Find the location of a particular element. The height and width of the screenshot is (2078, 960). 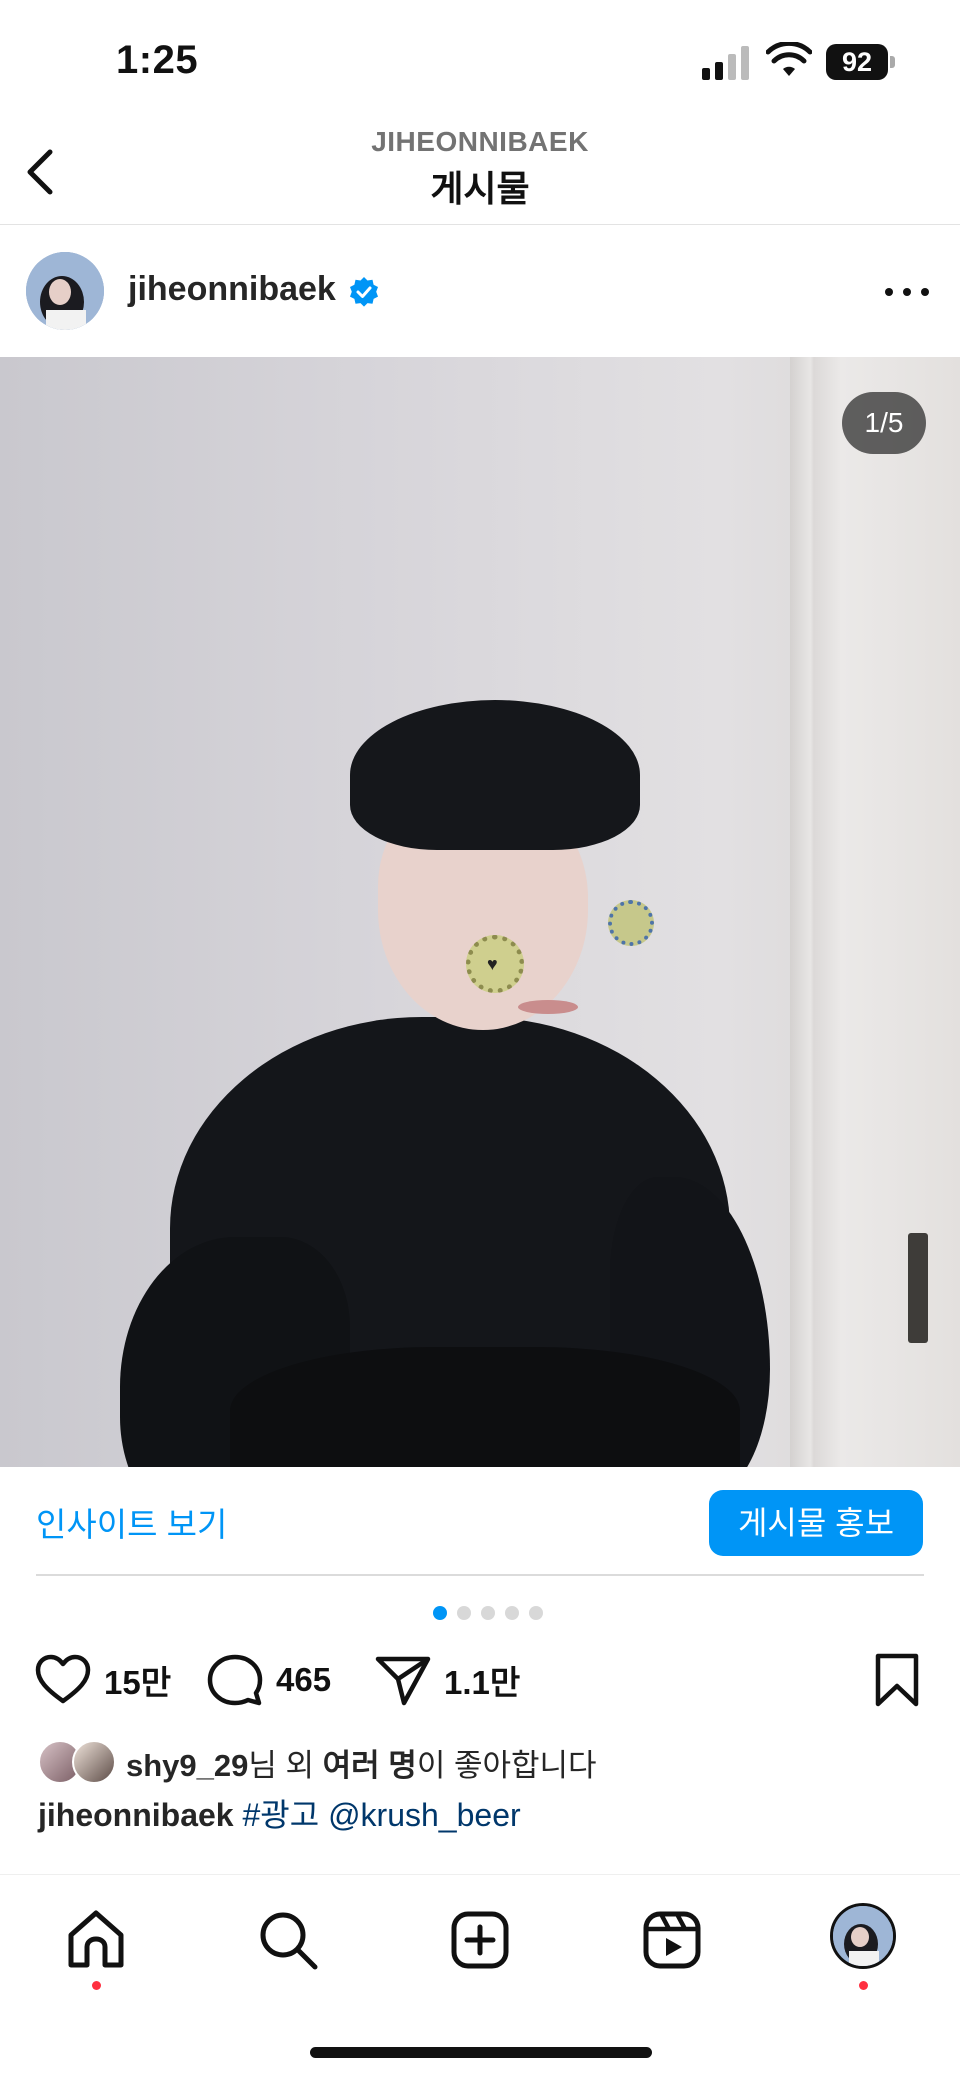

heart-icon is located at coordinates (63, 1680).